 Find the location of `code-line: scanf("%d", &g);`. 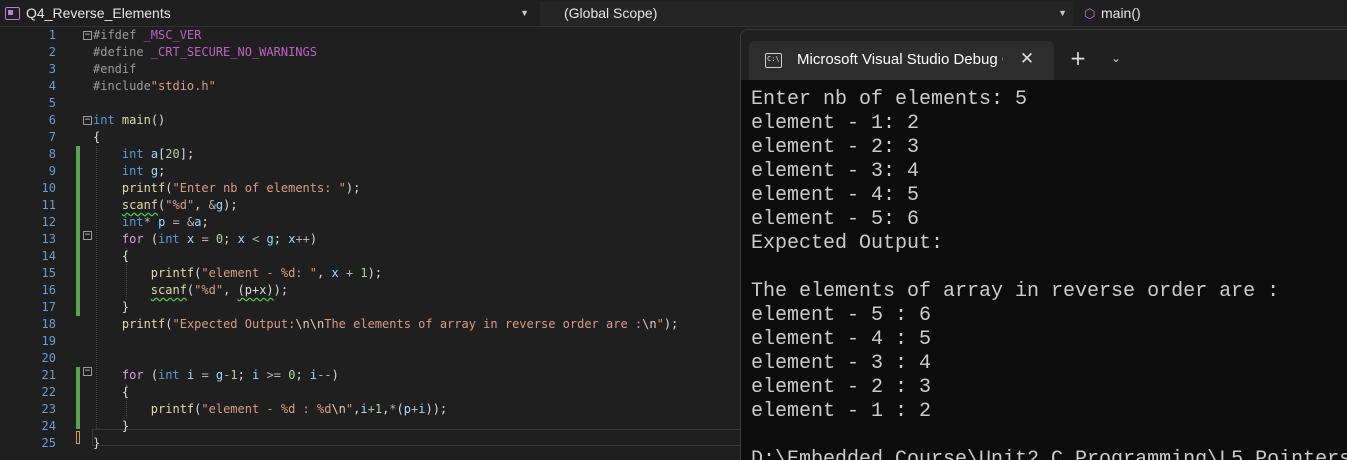

code-line: scanf("%d", &g); is located at coordinates (165, 205).